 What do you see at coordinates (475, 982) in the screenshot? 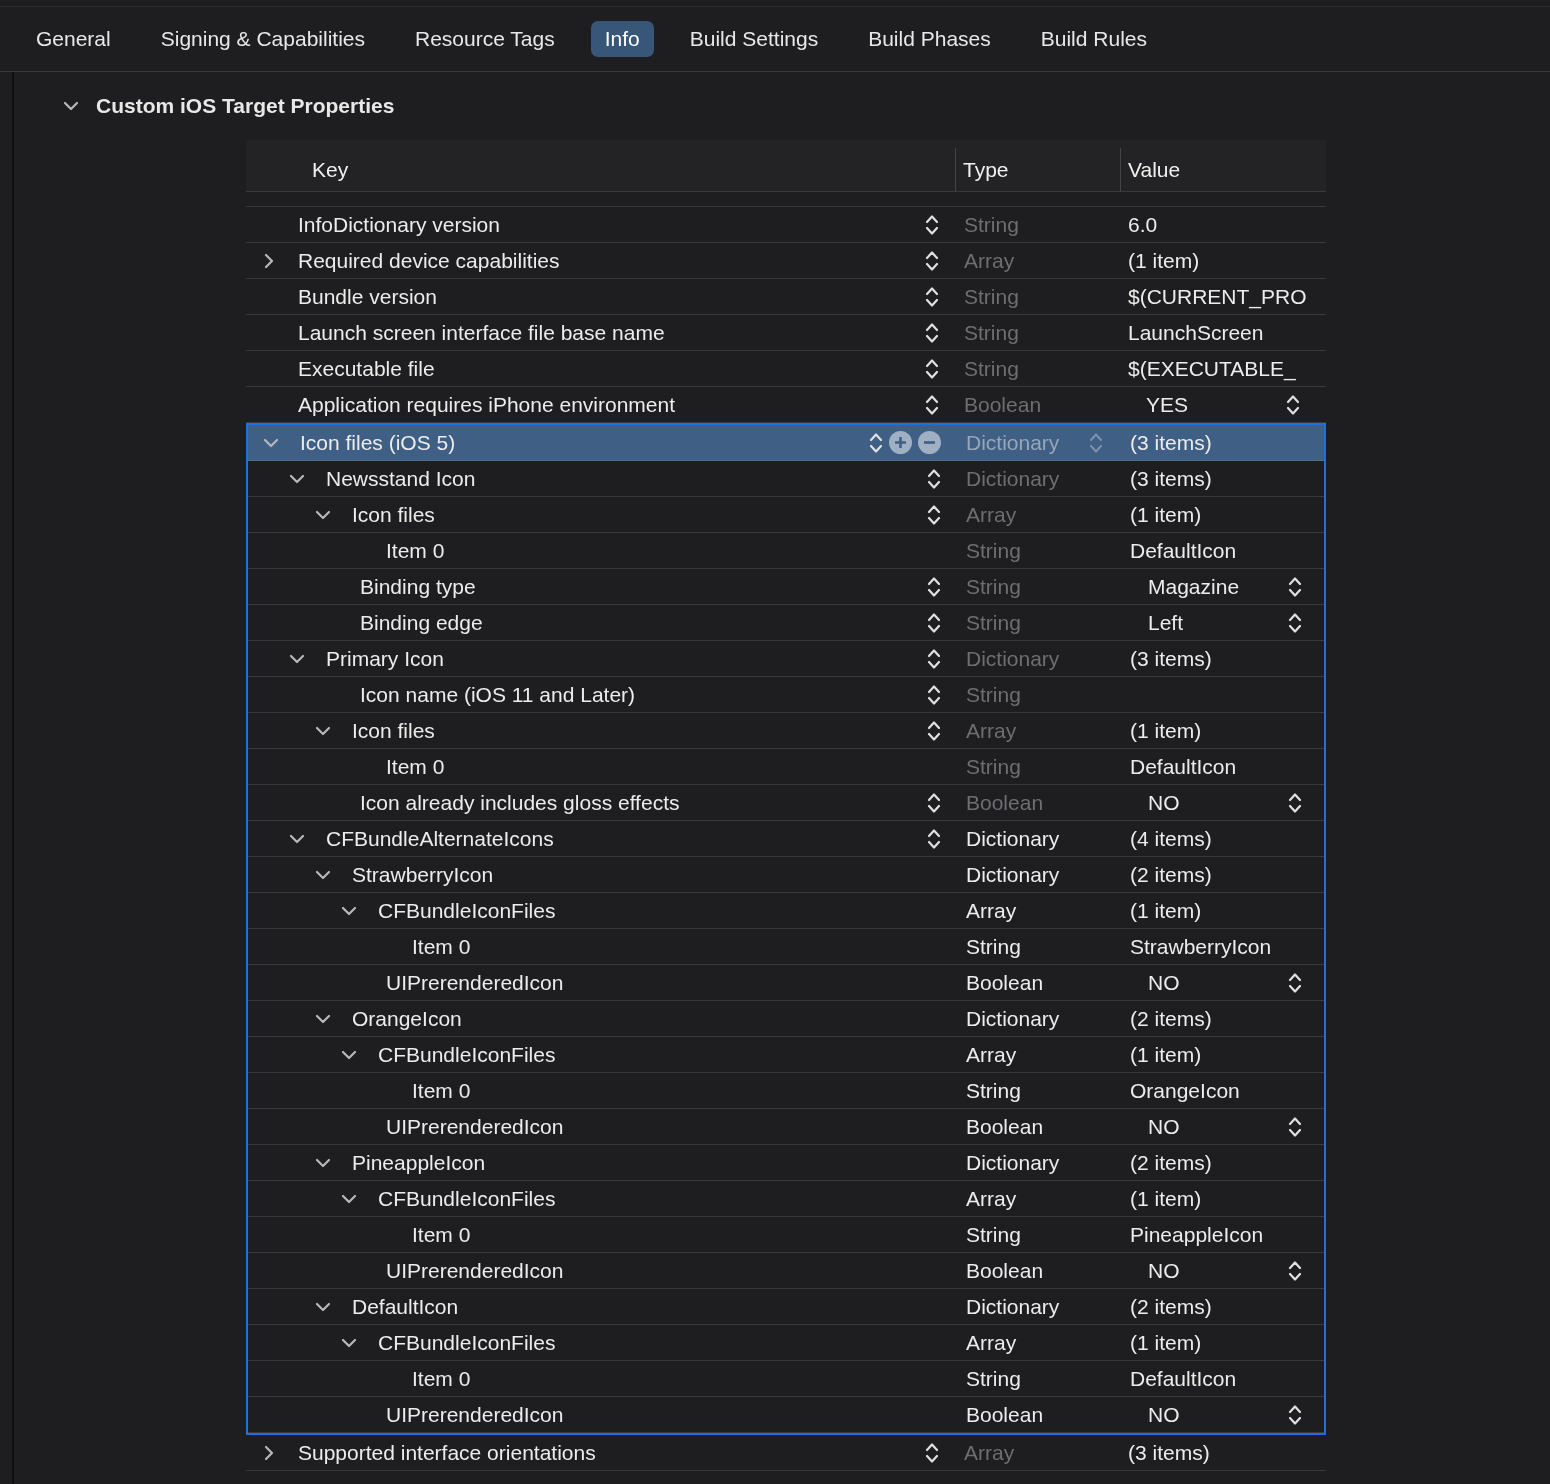
I see `key-text: UIPrerenderedIcon` at bounding box center [475, 982].